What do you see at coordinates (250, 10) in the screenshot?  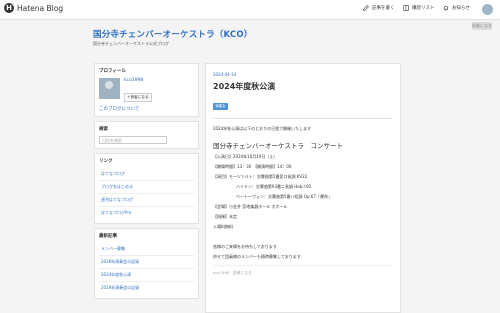 I see `global-header: H Hatena Blog 記事を書く 購読リスト お知らせ` at bounding box center [250, 10].